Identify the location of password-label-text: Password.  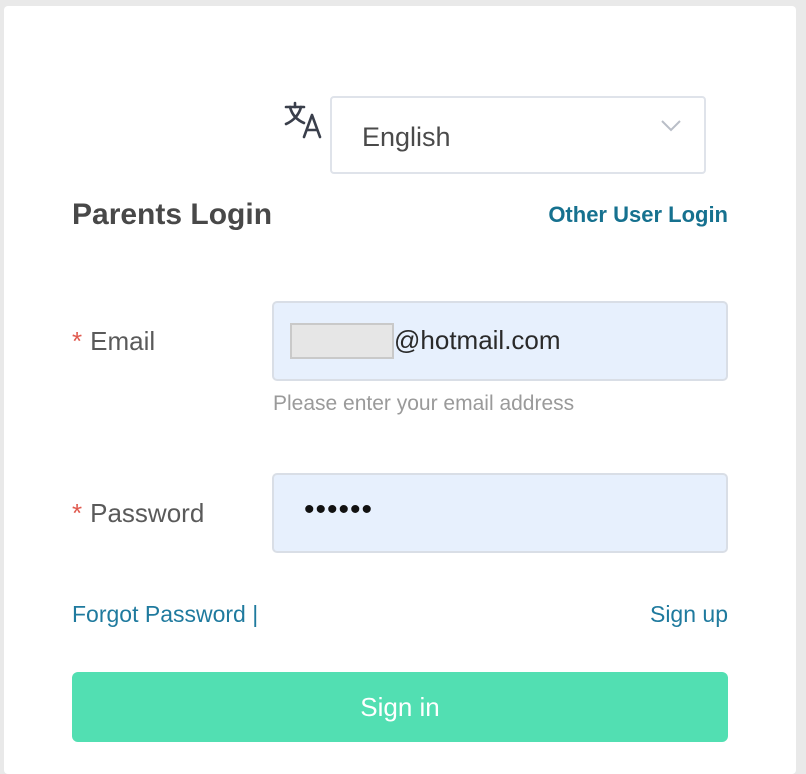
(147, 513).